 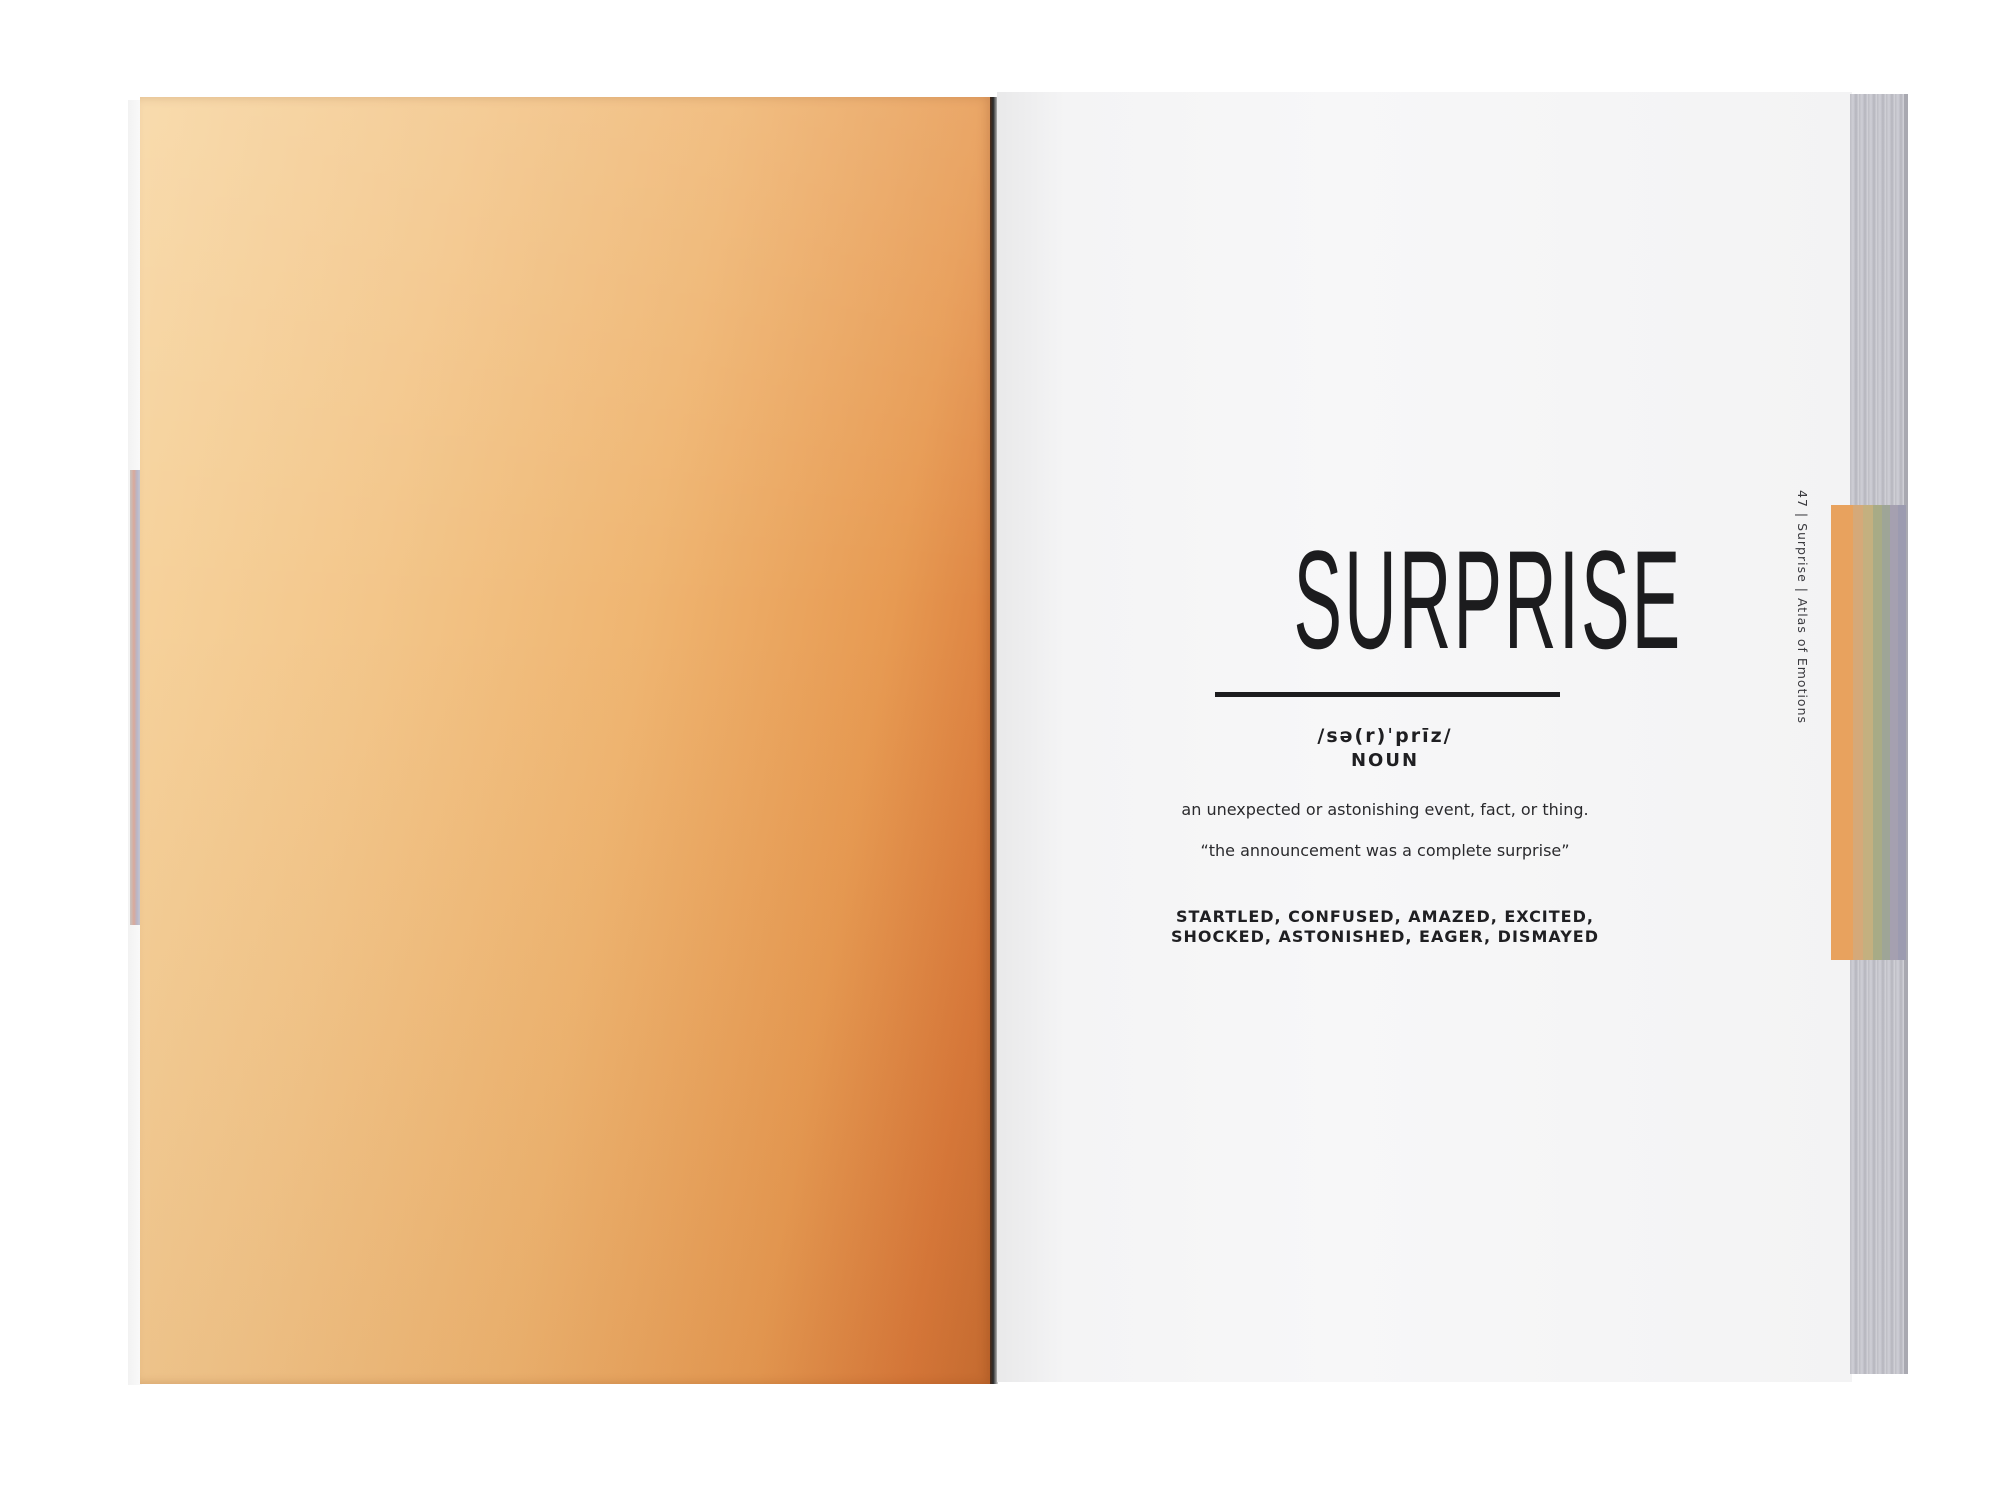 What do you see at coordinates (1385, 760) in the screenshot?
I see `part-of-speech: NOUN` at bounding box center [1385, 760].